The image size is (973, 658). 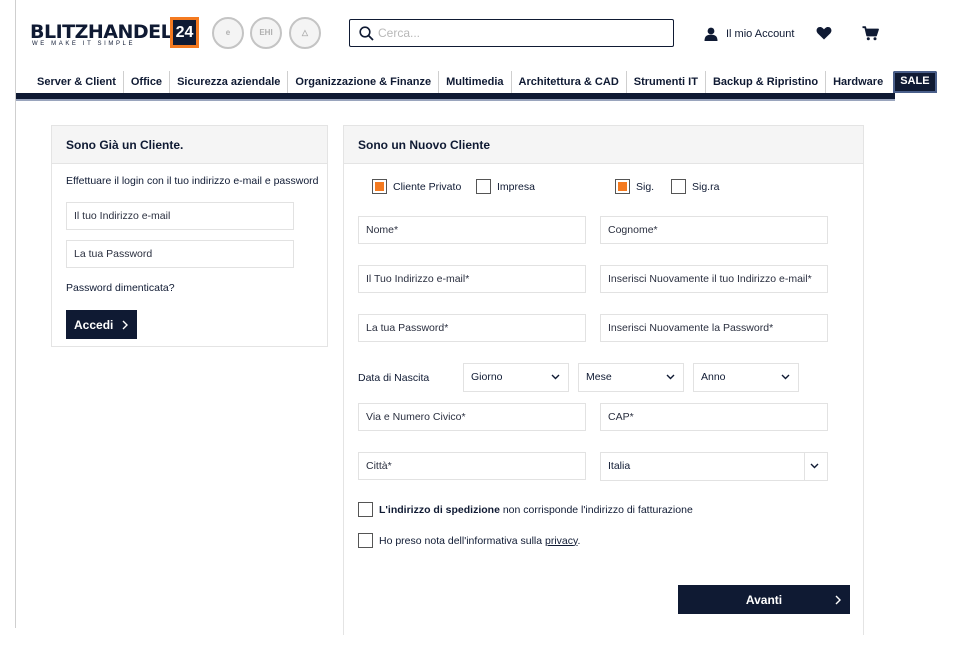 I want to click on city-field, so click(x=472, y=466).